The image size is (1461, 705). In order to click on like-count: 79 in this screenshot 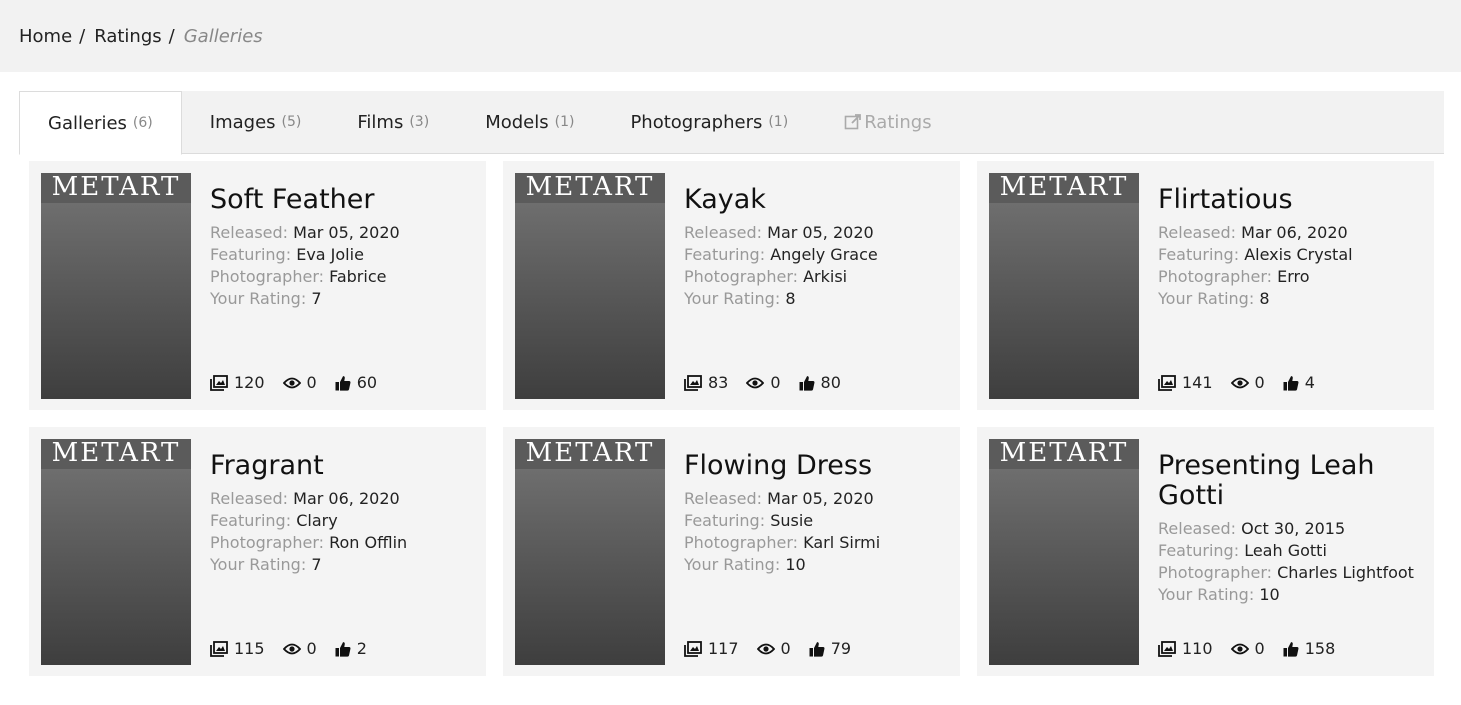, I will do `click(830, 648)`.